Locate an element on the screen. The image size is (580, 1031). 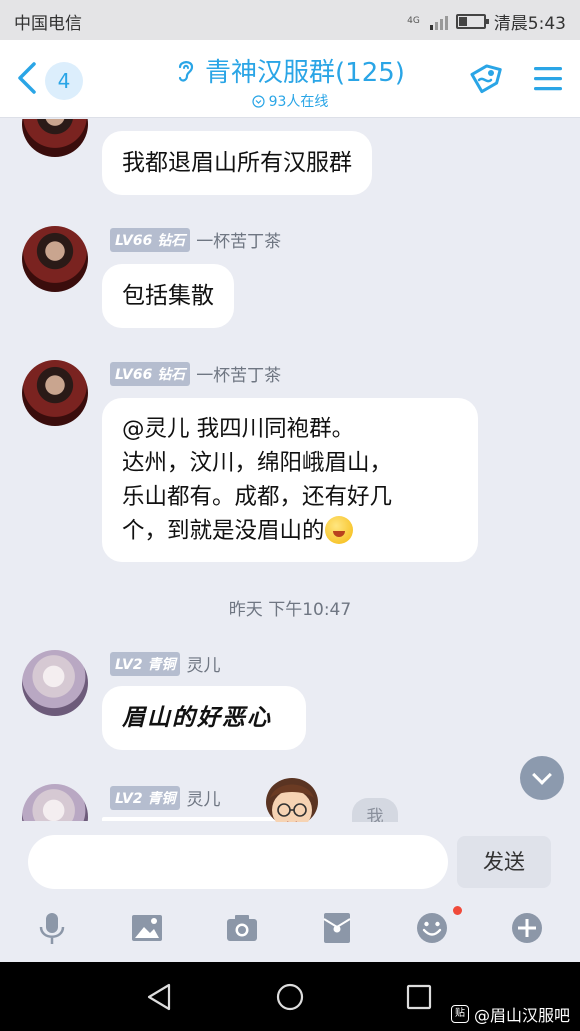
watermark: 贴 @眉山汉服吧 is located at coordinates (510, 1014).